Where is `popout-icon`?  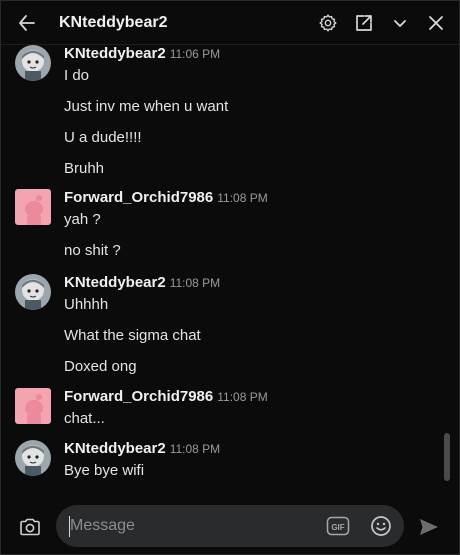
popout-icon is located at coordinates (364, 22).